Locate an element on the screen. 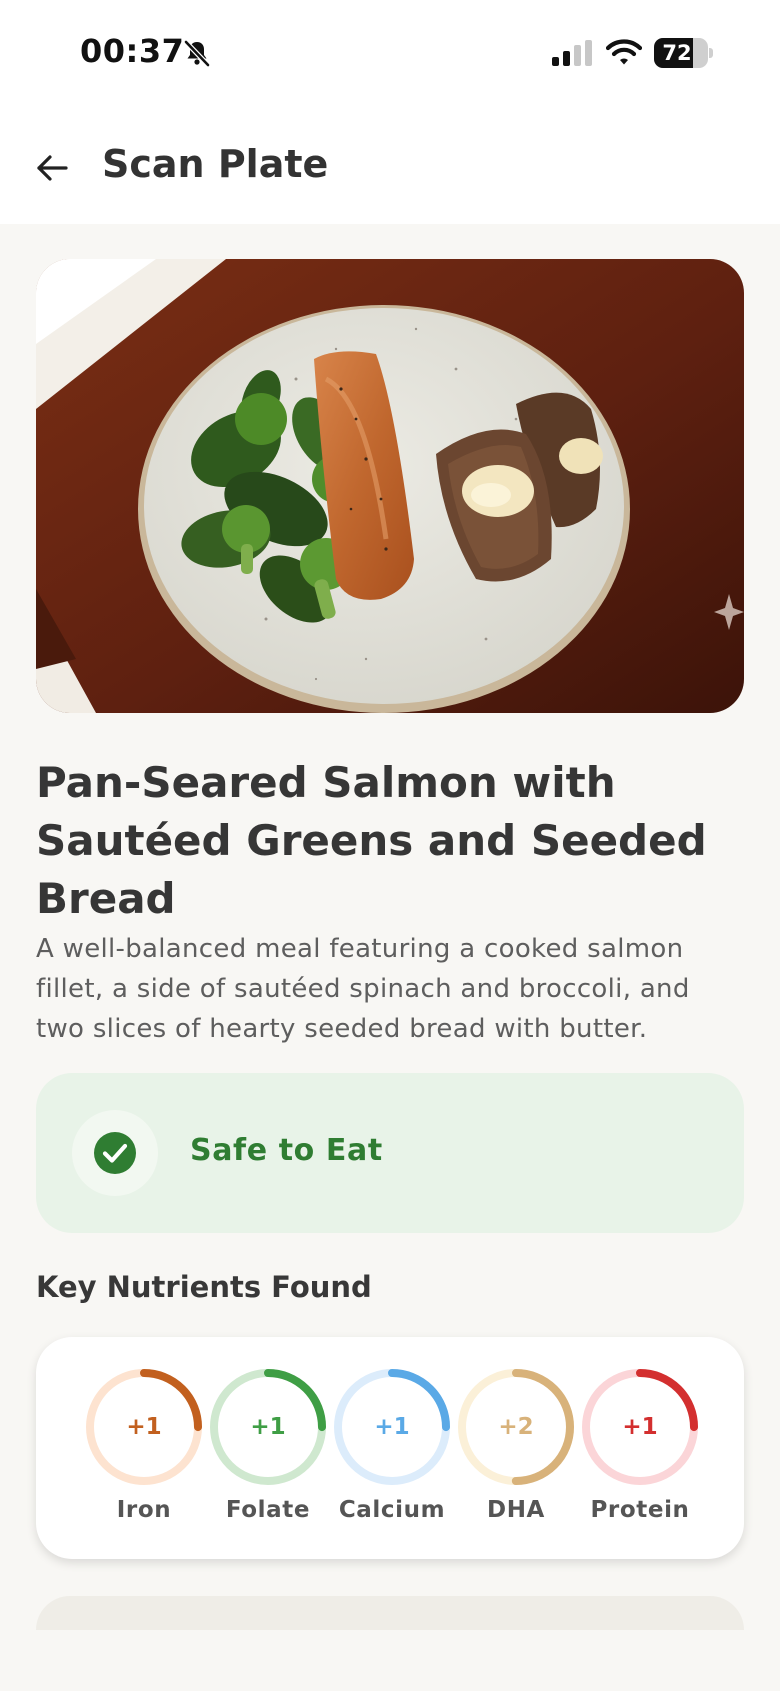  nutrient-iron: +1 Iron is located at coordinates (144, 1455).